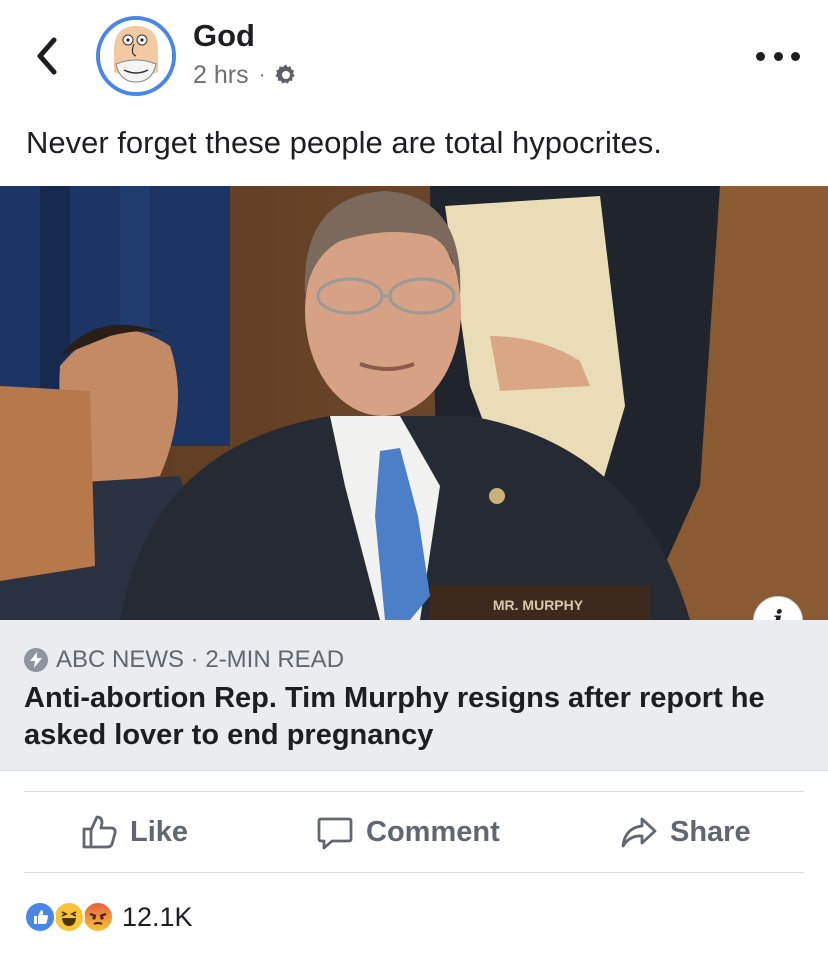  What do you see at coordinates (136, 56) in the screenshot?
I see `avatar` at bounding box center [136, 56].